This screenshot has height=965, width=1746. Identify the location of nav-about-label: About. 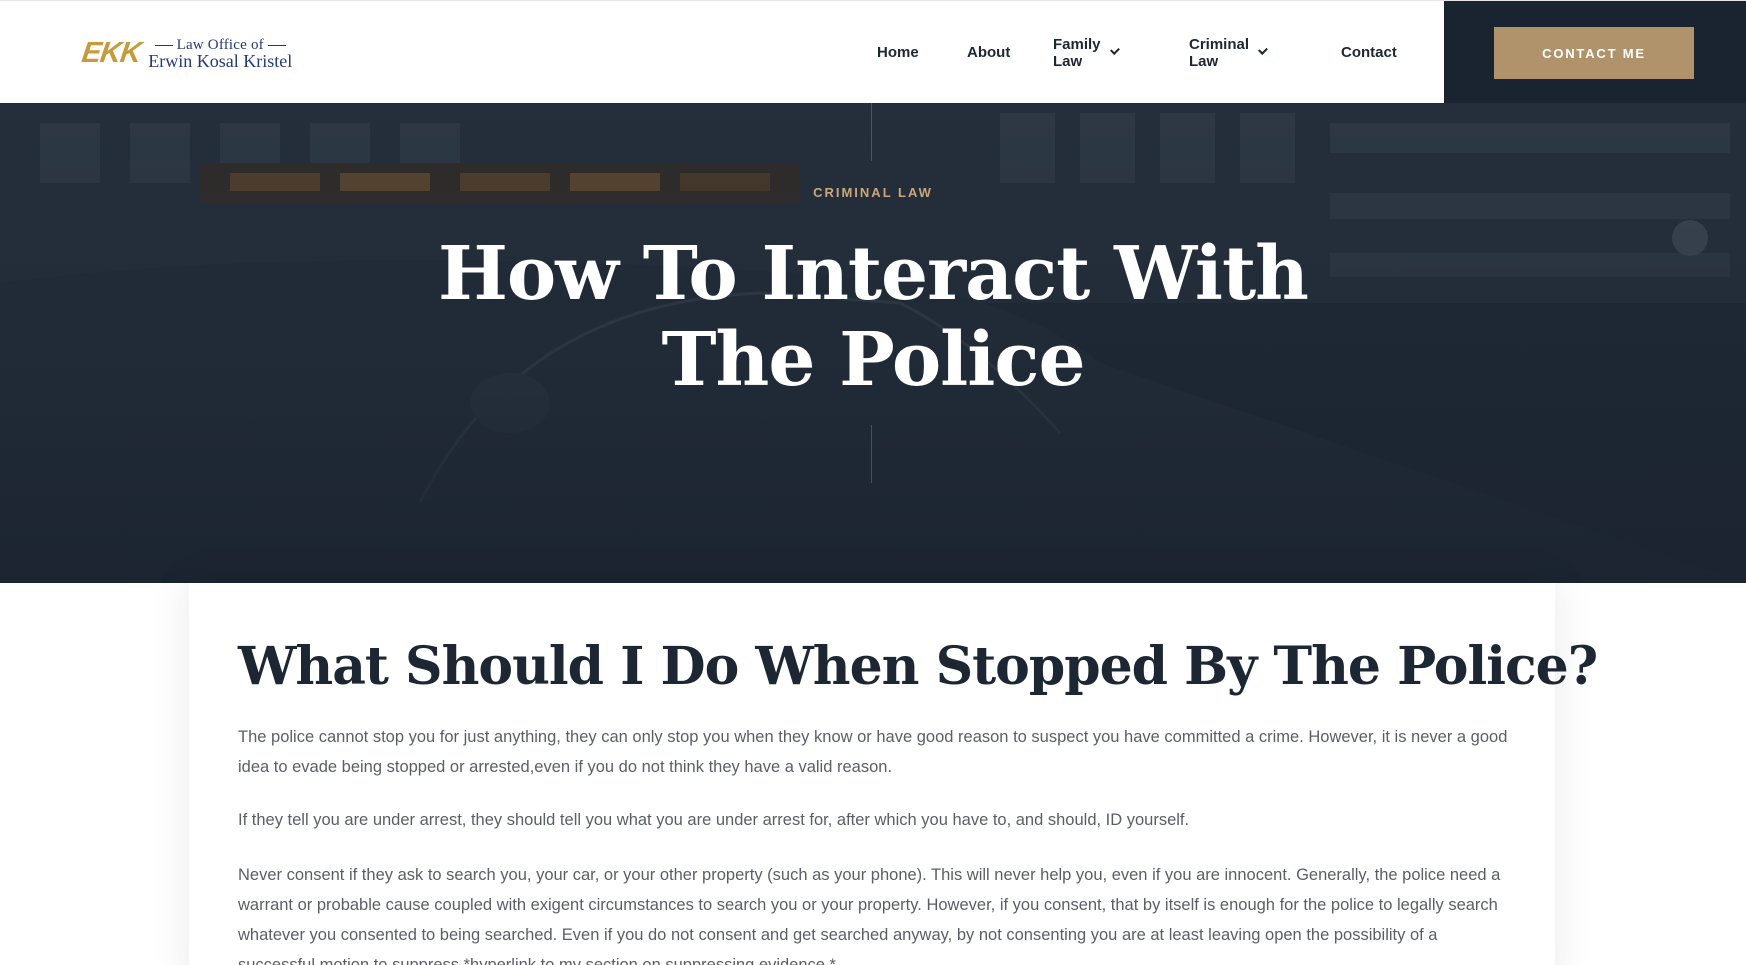
(989, 52).